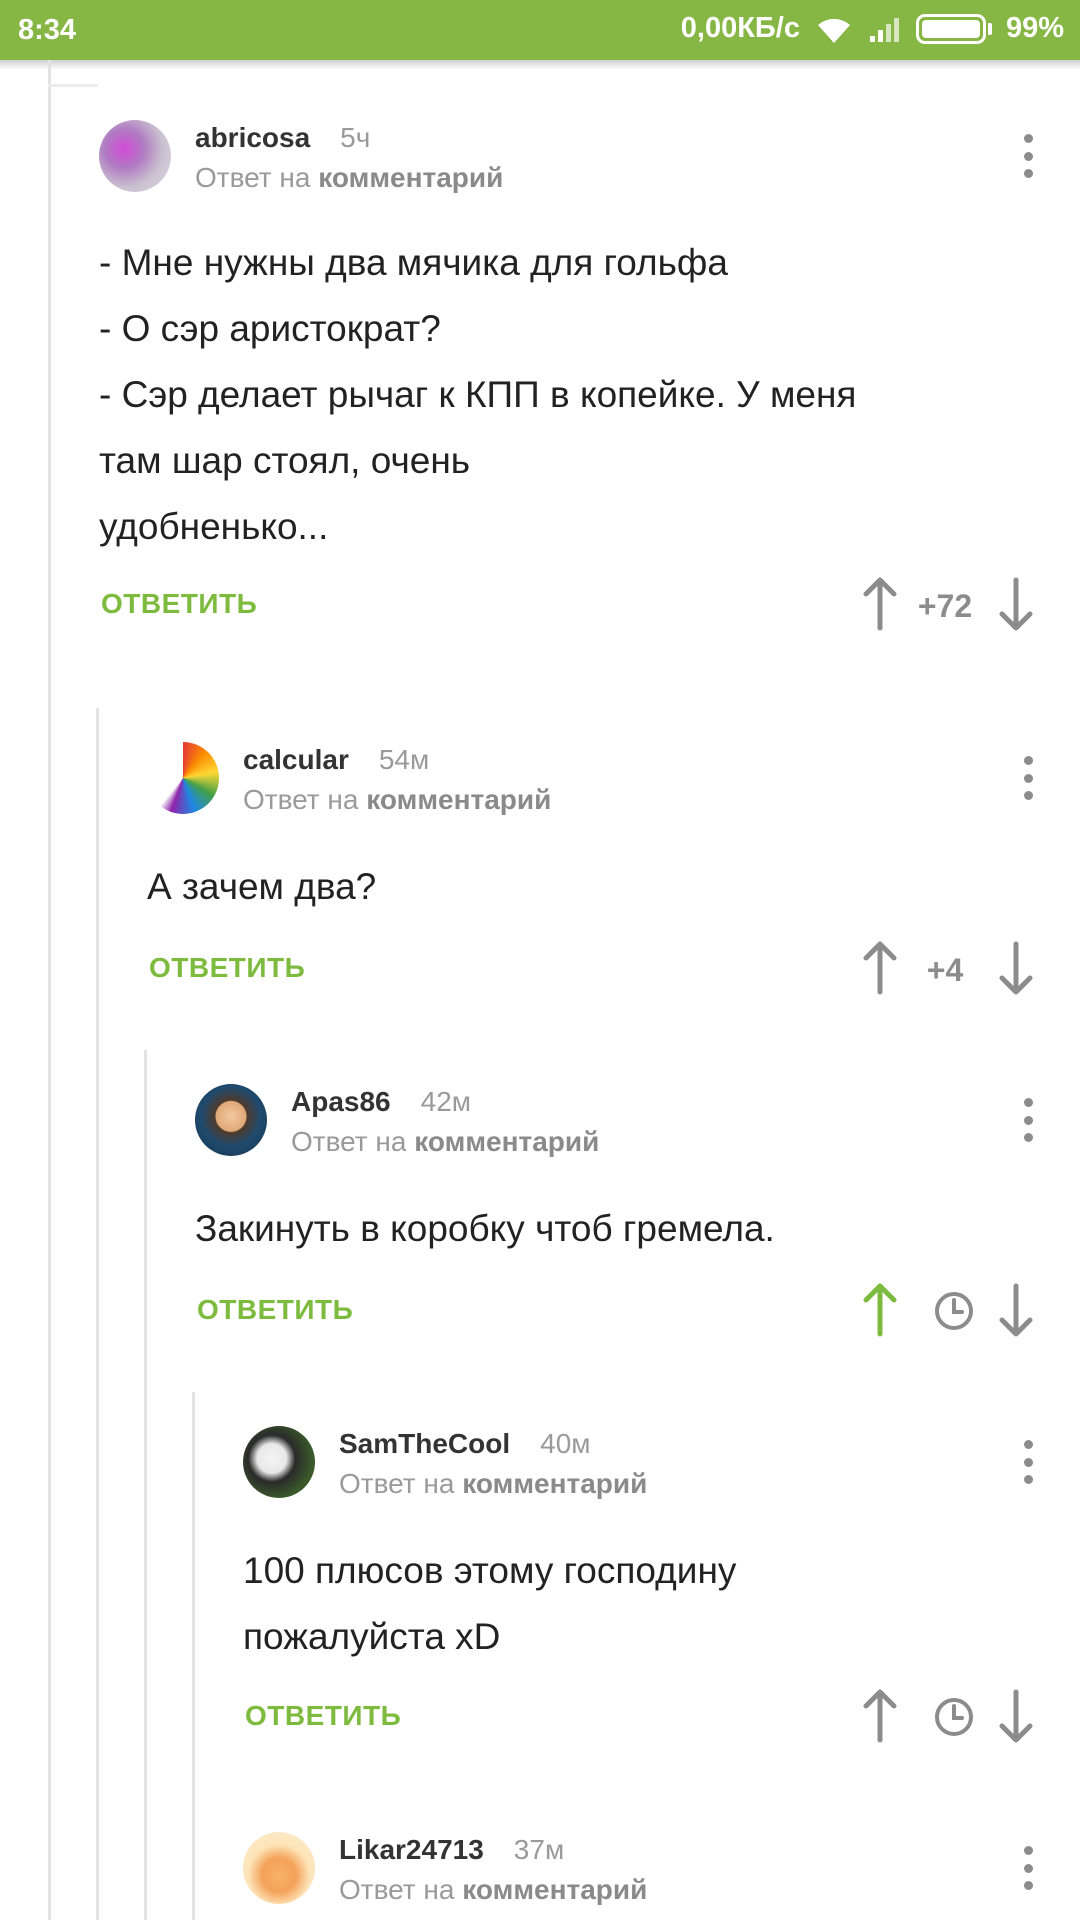  Describe the element at coordinates (404, 759) in the screenshot. I see `comment-time: 54м` at that location.